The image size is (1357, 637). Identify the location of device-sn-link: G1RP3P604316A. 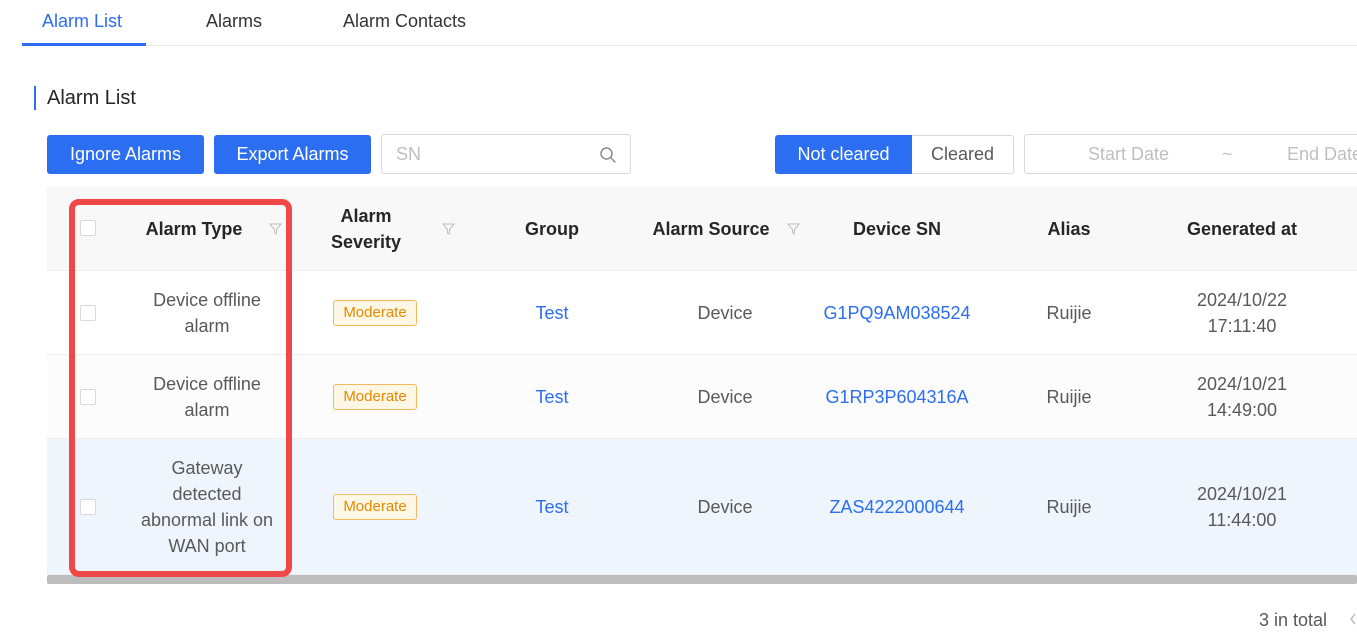
(897, 396).